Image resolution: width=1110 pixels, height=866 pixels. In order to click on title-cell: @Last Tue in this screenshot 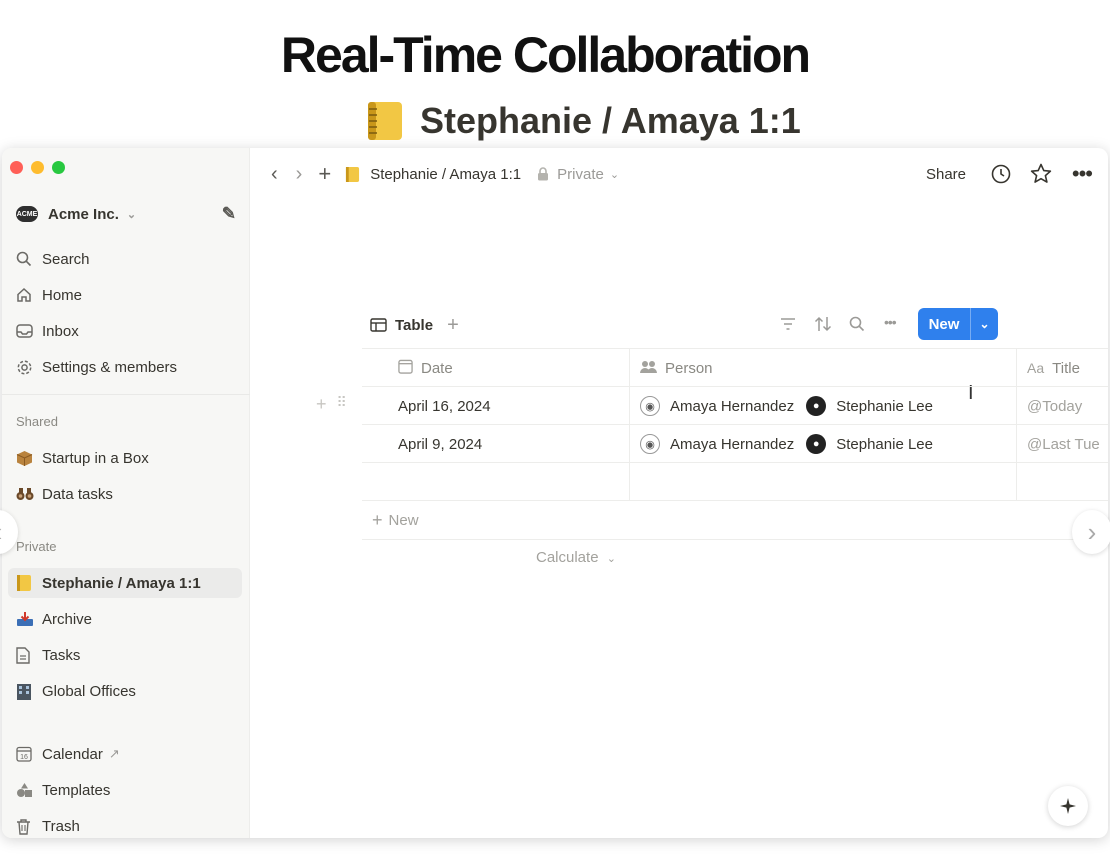, I will do `click(1062, 444)`.